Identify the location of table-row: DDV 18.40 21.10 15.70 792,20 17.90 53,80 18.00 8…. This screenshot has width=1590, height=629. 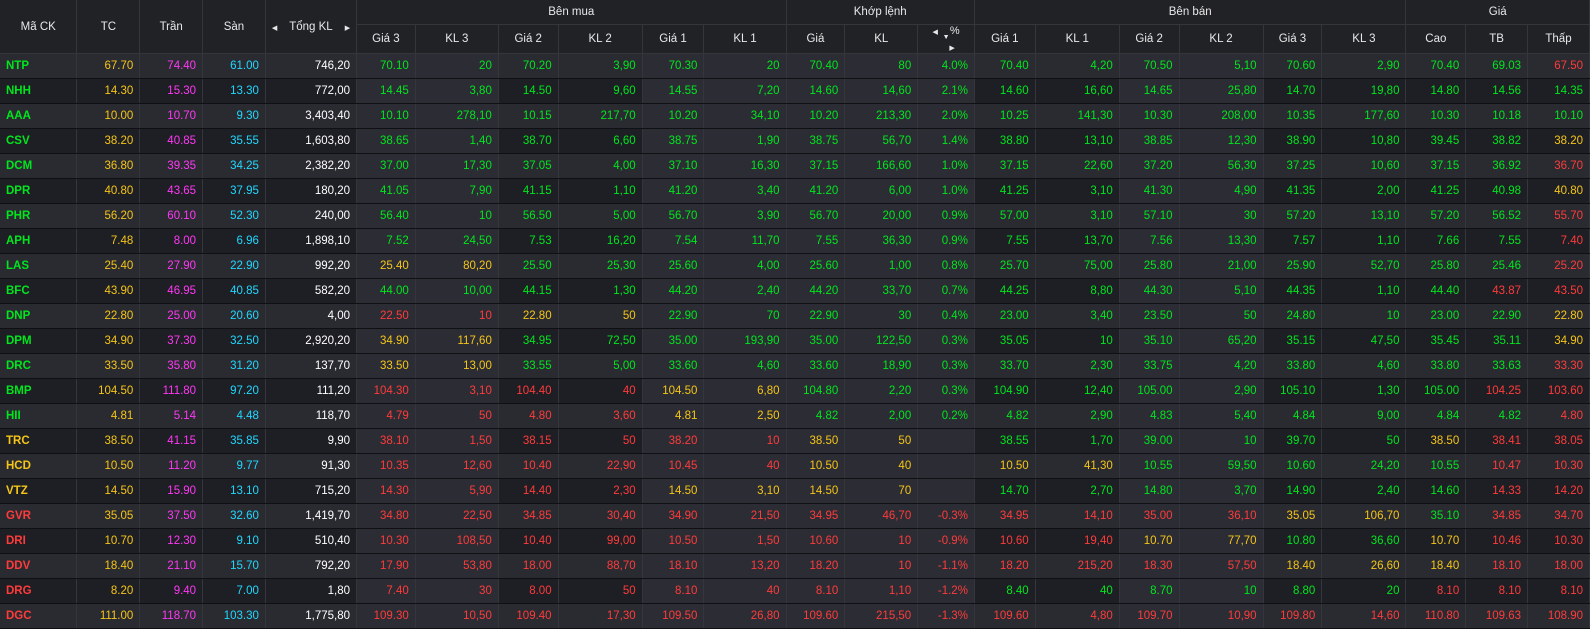
(795, 566).